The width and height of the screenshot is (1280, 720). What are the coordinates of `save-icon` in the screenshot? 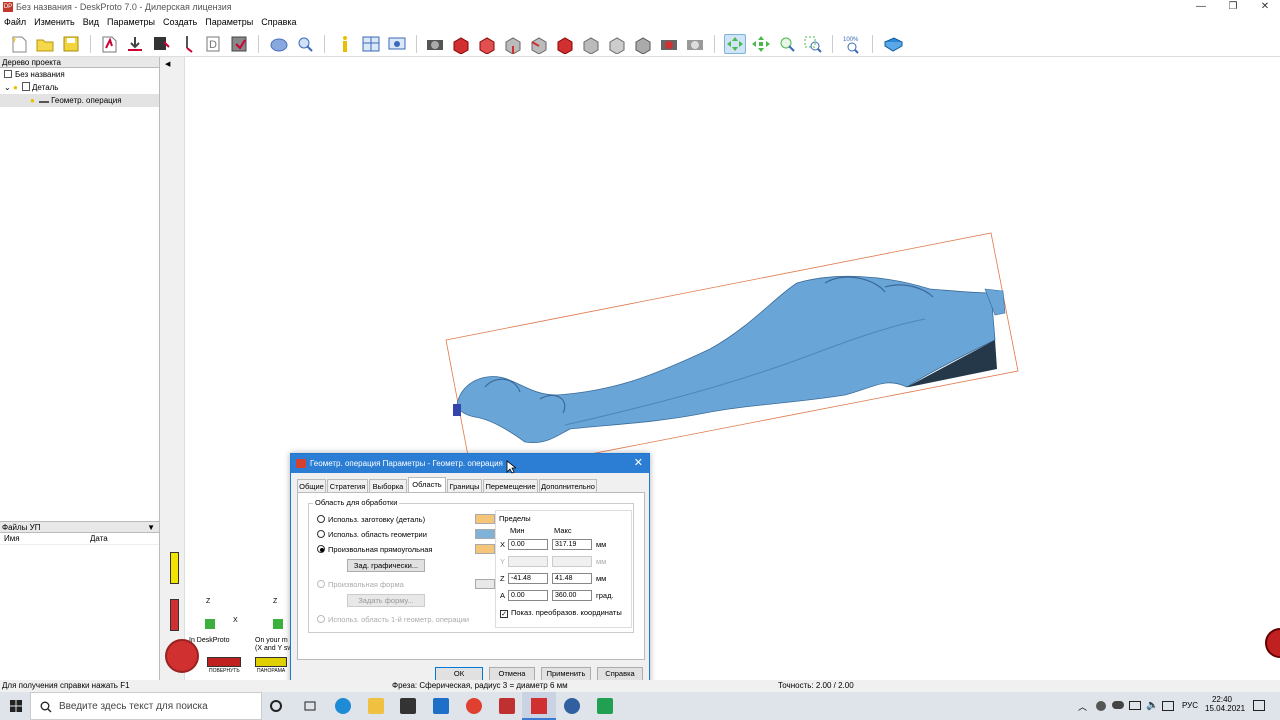 It's located at (71, 44).